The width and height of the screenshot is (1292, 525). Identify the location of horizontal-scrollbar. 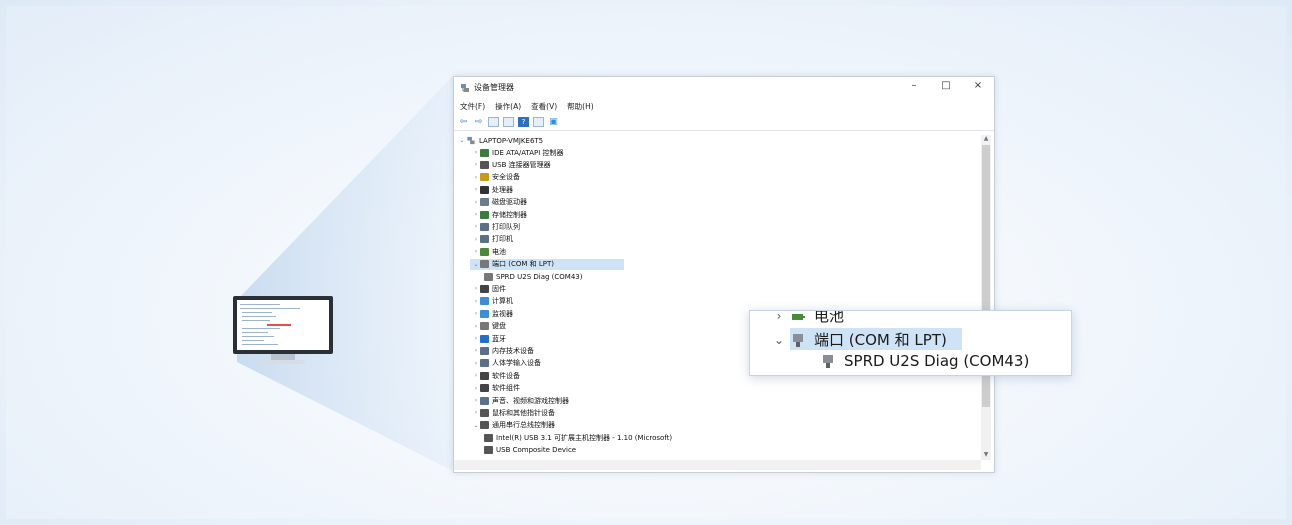
(717, 465).